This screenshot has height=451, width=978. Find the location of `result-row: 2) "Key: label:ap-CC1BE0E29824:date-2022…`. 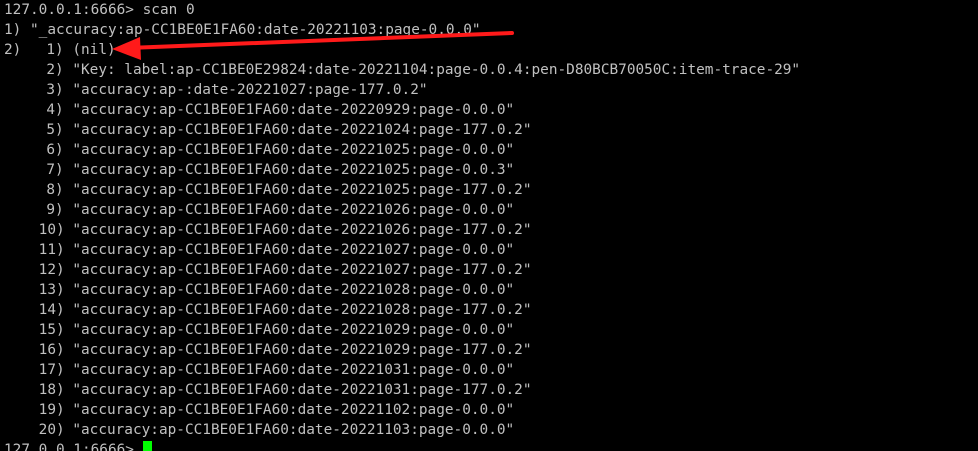

result-row: 2) "Key: label:ap-CC1BE0E29824:date-2022… is located at coordinates (402, 70).